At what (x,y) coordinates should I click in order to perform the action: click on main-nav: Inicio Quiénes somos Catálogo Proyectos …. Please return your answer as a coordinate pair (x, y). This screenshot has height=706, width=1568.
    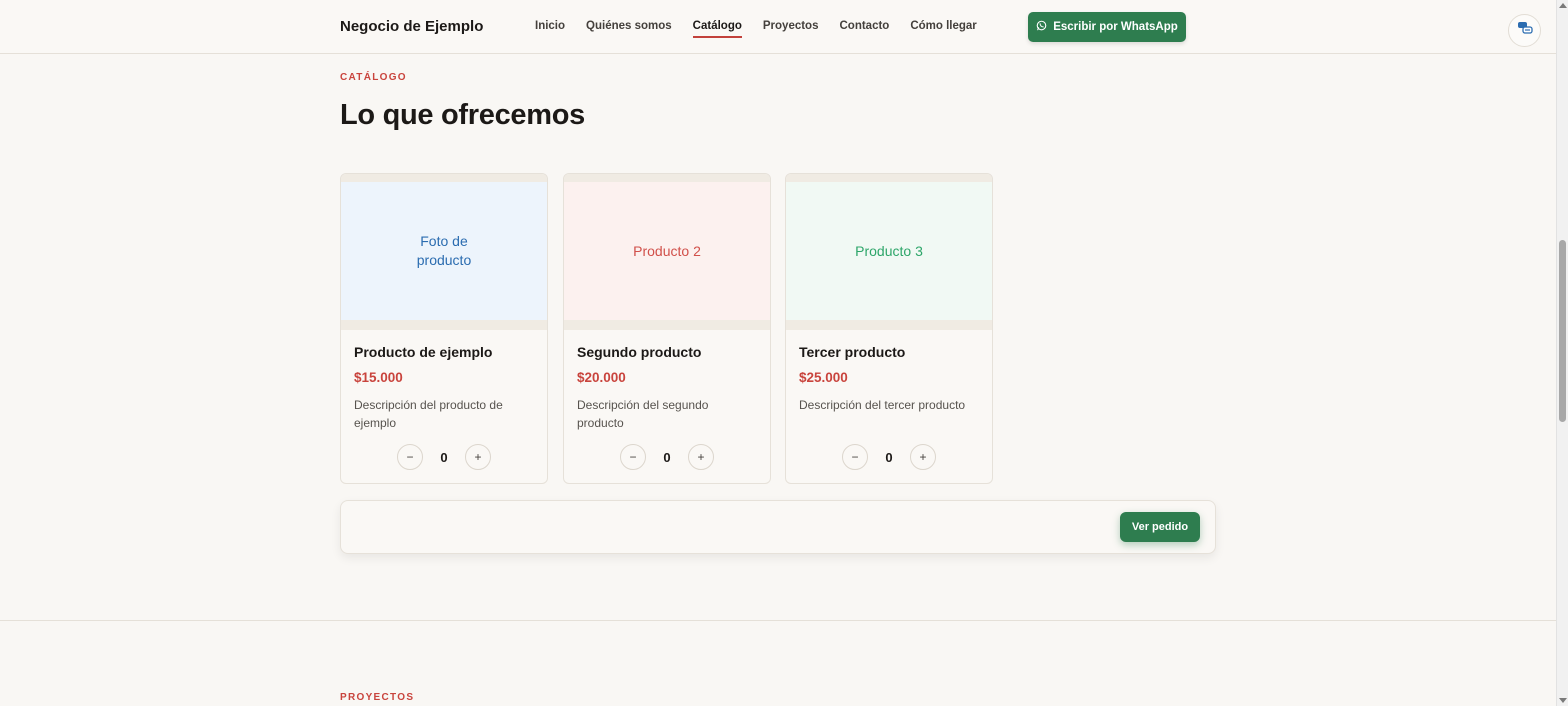
    Looking at the image, I should click on (756, 29).